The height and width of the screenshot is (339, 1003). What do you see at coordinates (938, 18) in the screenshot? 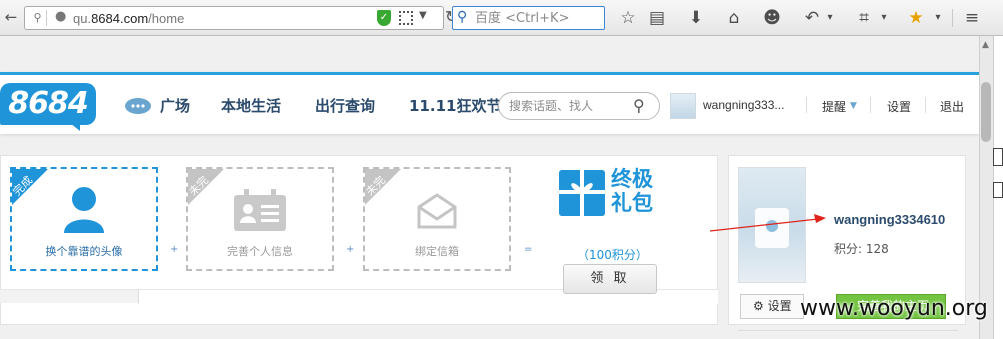
I see `extension-dropdown-icon: ▾` at bounding box center [938, 18].